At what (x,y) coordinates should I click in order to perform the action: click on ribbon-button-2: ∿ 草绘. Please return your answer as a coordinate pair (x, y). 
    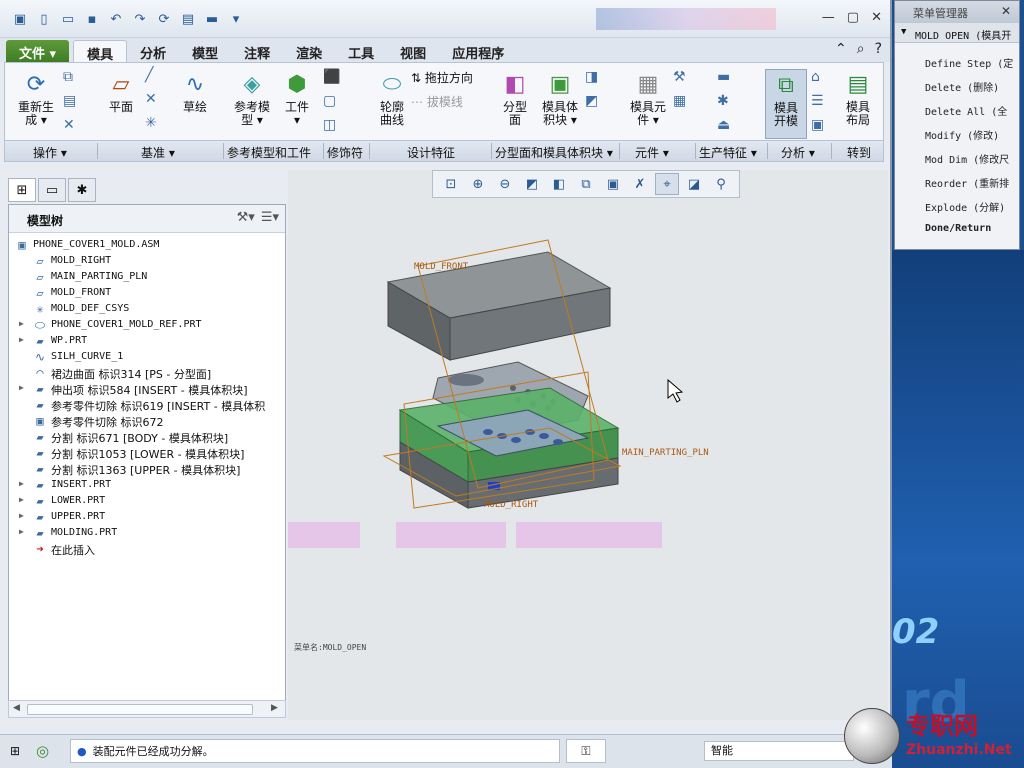
    Looking at the image, I should click on (195, 91).